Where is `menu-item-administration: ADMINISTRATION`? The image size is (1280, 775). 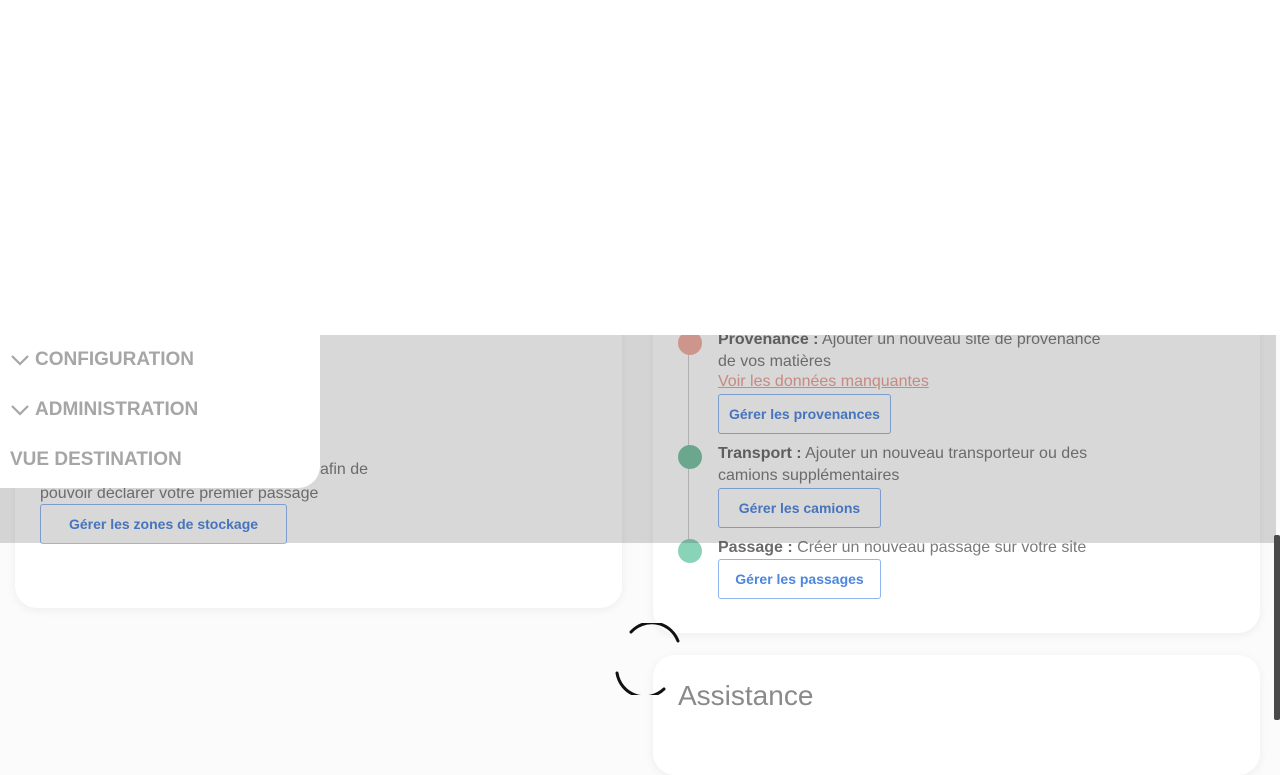
menu-item-administration: ADMINISTRATION is located at coordinates (104, 410).